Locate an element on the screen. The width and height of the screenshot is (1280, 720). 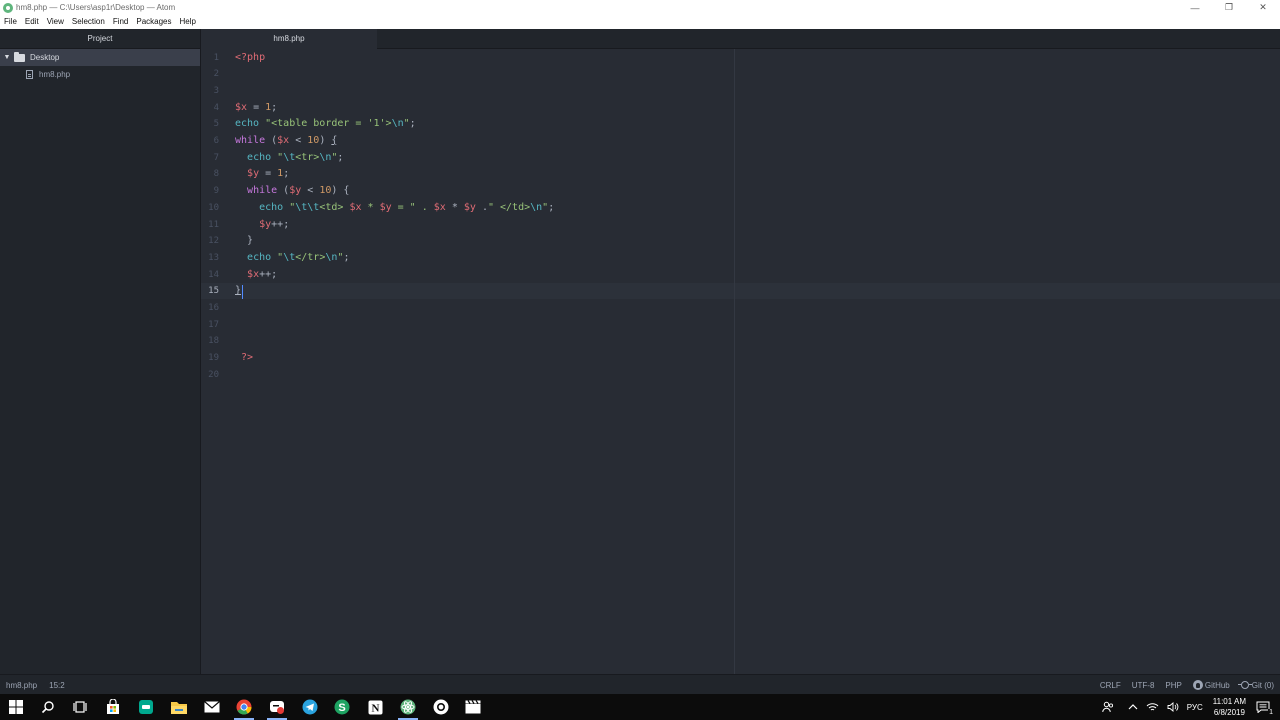
menu-view: View is located at coordinates (55, 22).